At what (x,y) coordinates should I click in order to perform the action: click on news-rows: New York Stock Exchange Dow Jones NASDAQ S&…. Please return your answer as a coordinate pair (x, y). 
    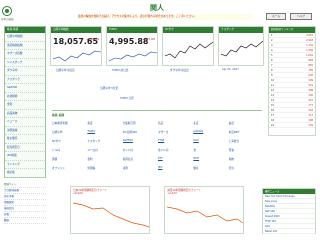
    Looking at the image, I should click on (289, 214).